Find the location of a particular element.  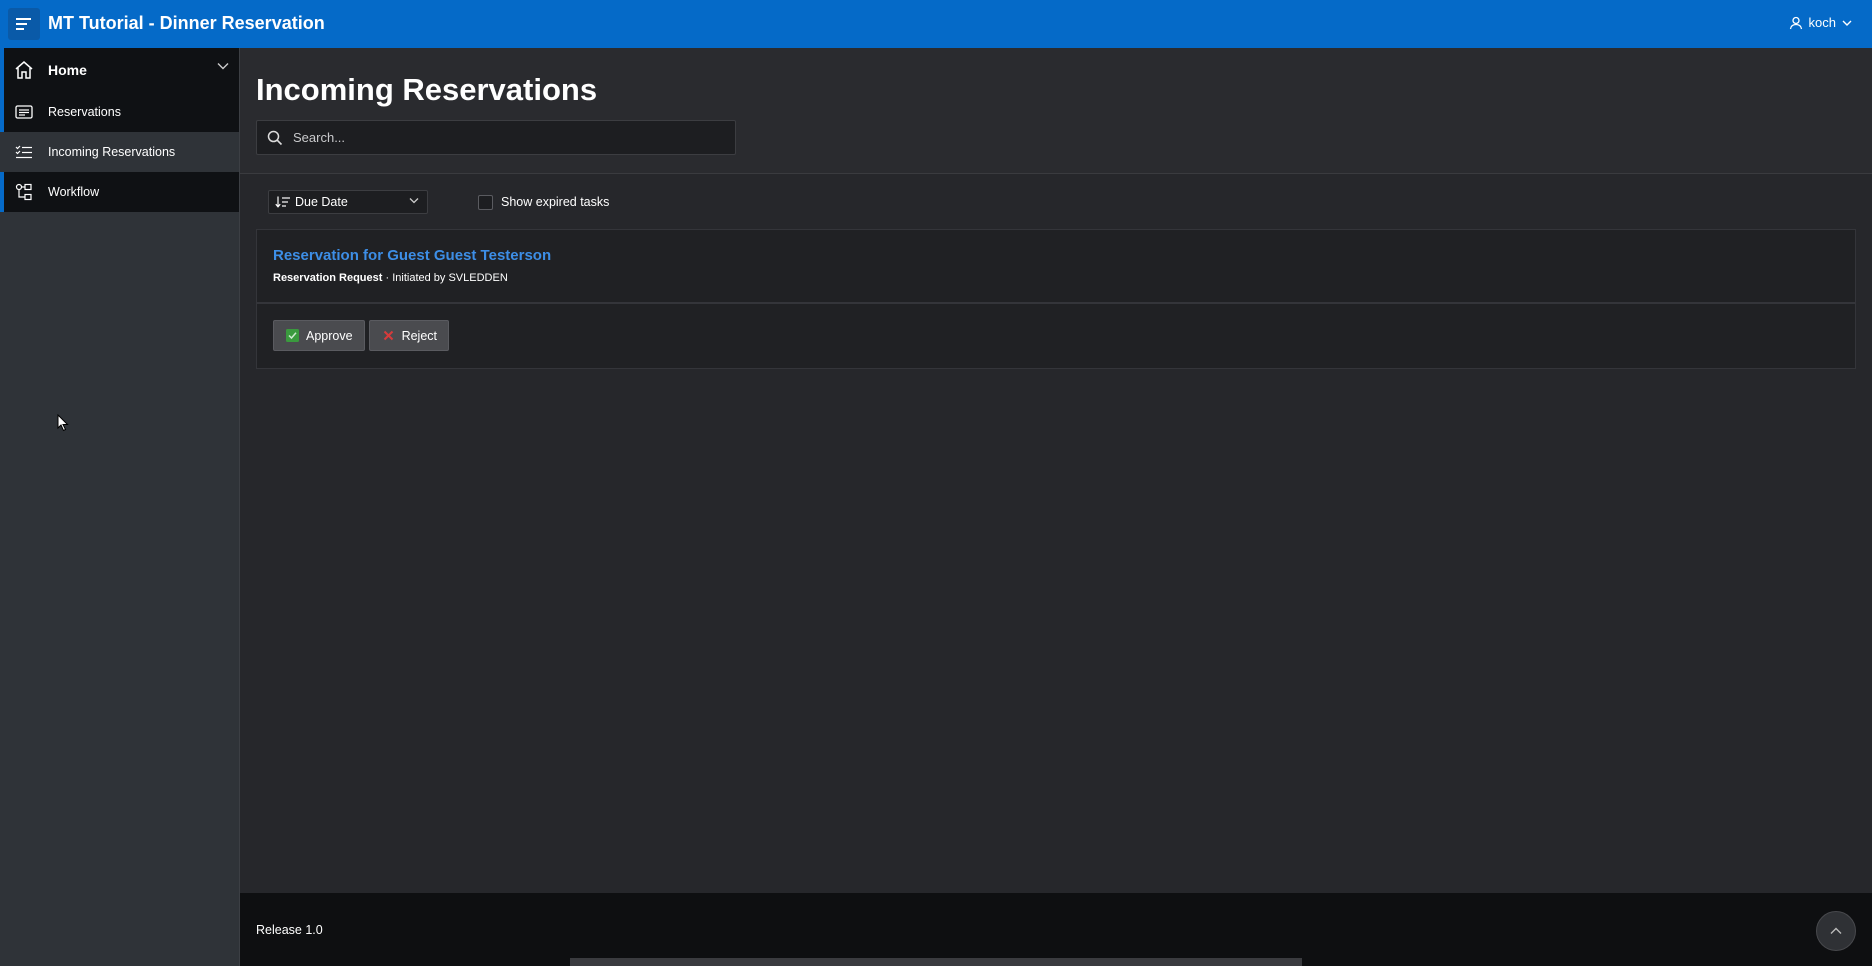

page-header-region: Incoming Reservations is located at coordinates (1056, 111).